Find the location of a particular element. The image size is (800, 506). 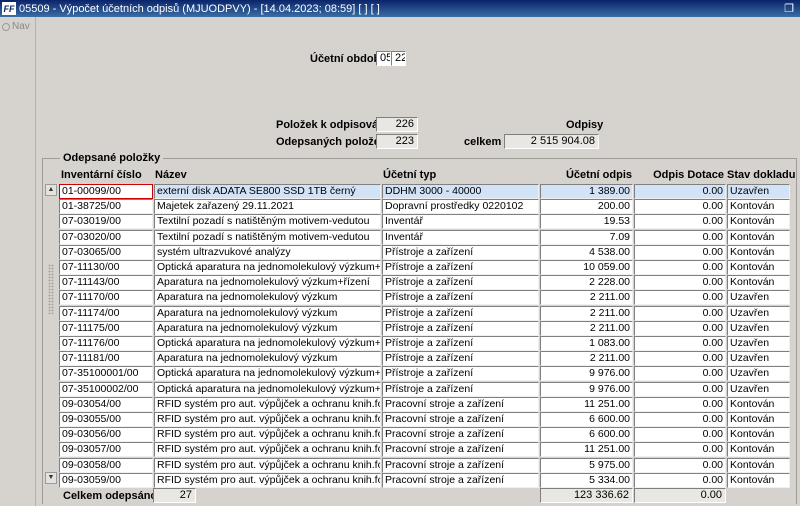

period-month-field: 05 is located at coordinates (383, 58).